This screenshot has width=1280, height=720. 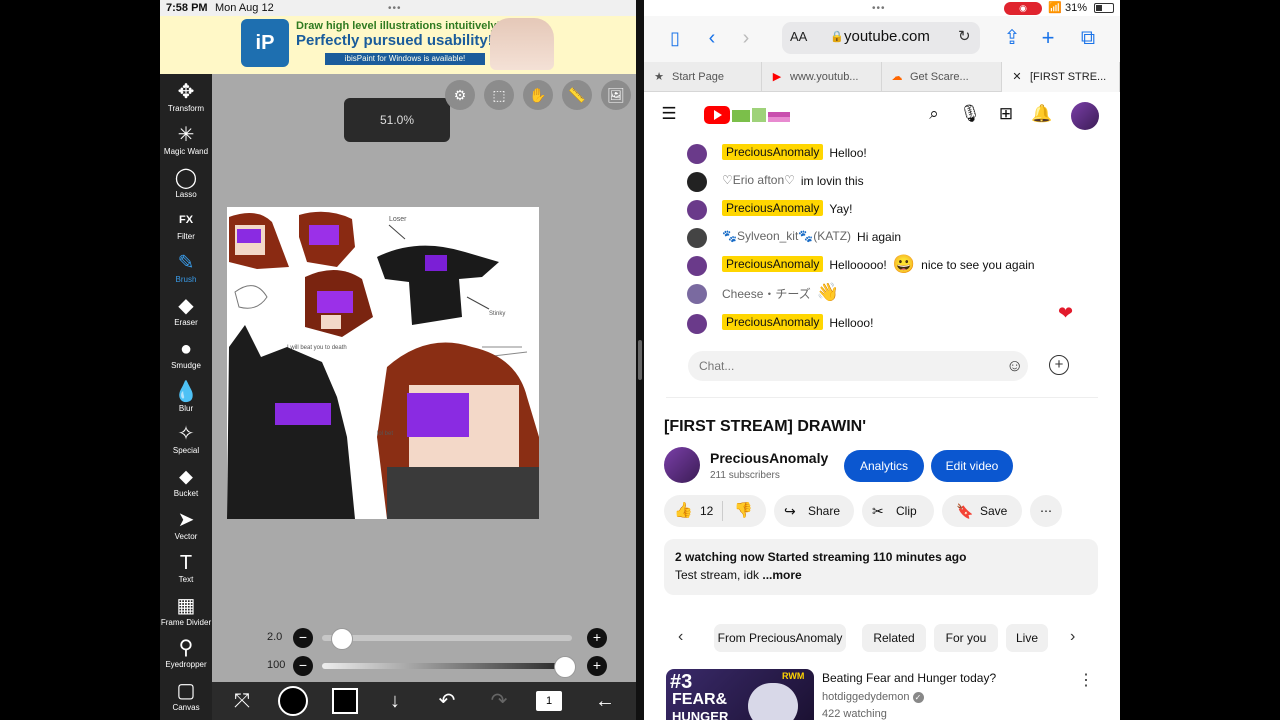 I want to click on new-tab-icon: +, so click(x=1048, y=38).